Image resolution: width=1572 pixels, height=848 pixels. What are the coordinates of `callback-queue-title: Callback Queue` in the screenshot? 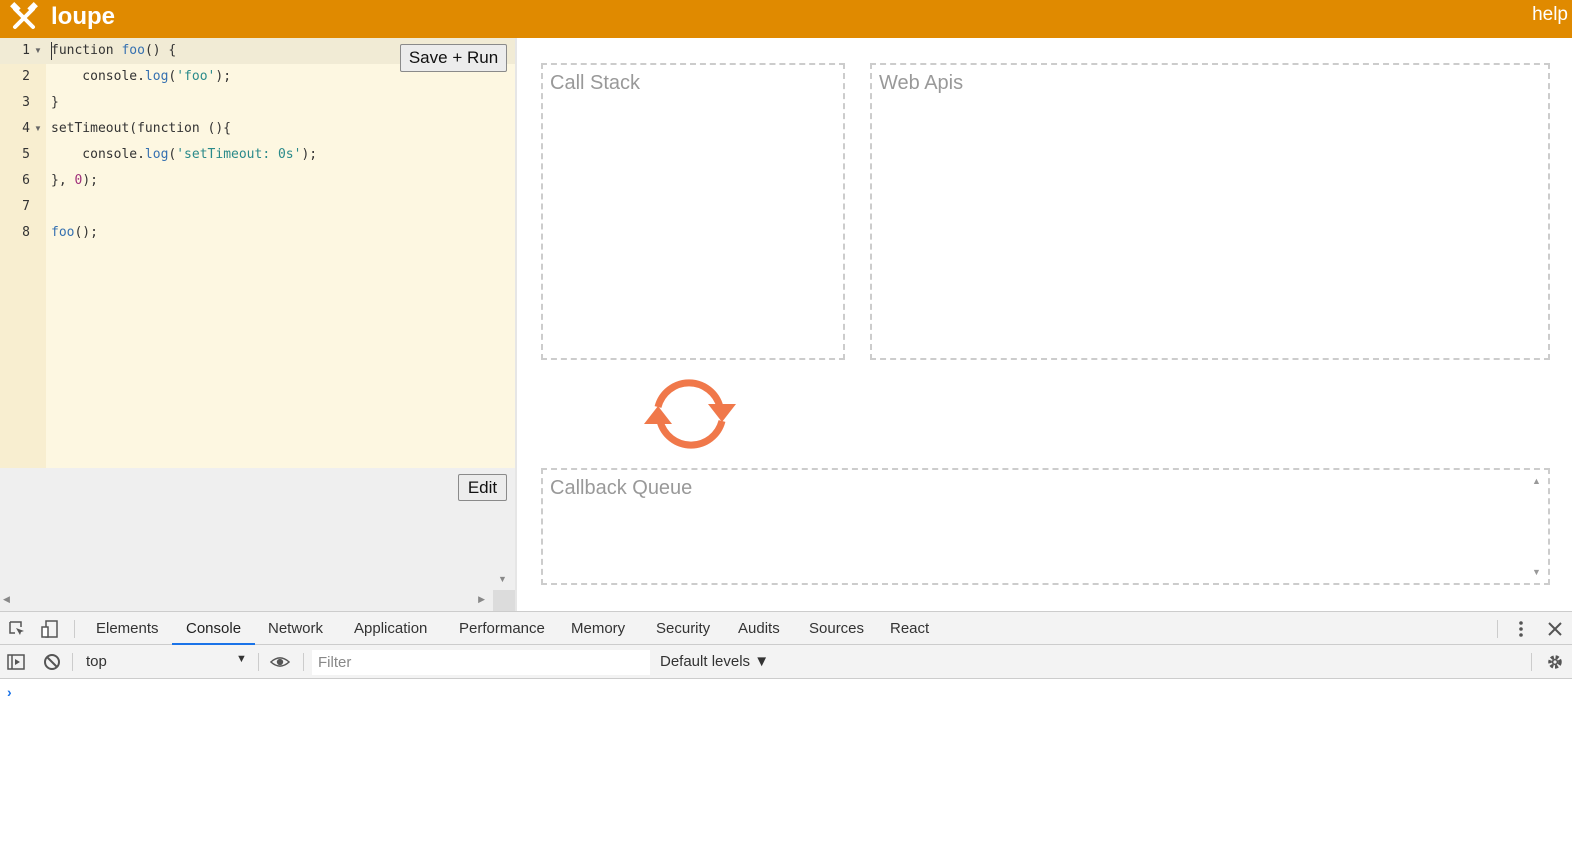 It's located at (621, 488).